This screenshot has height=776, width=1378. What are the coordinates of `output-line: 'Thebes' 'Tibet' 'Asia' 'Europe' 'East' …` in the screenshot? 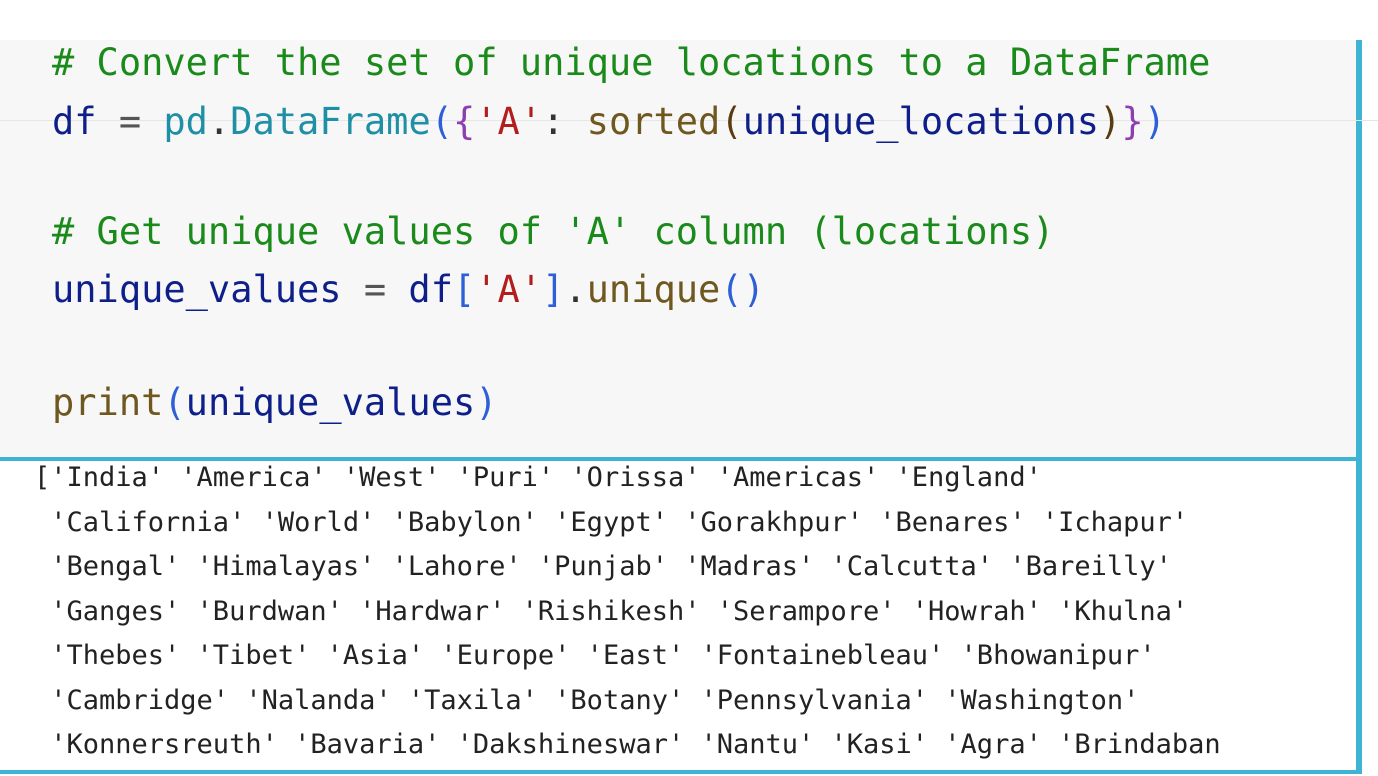 It's located at (595, 655).